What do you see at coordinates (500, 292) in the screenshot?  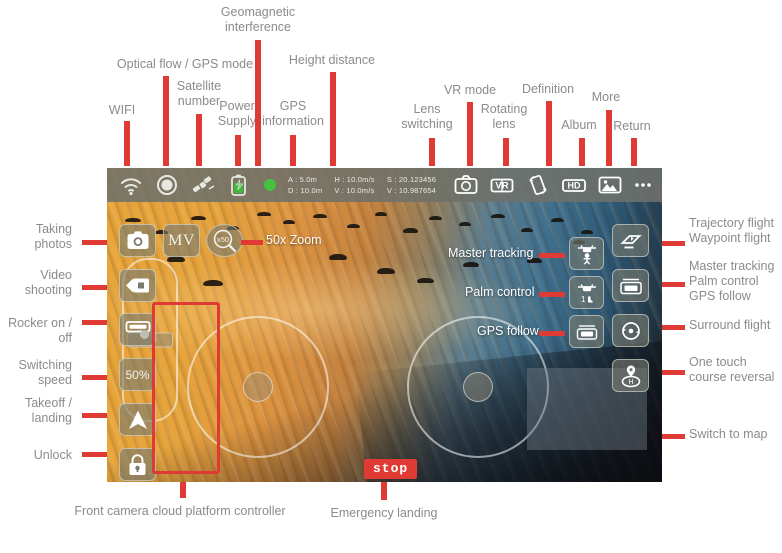 I see `overlay-label-palm-control: Palm control` at bounding box center [500, 292].